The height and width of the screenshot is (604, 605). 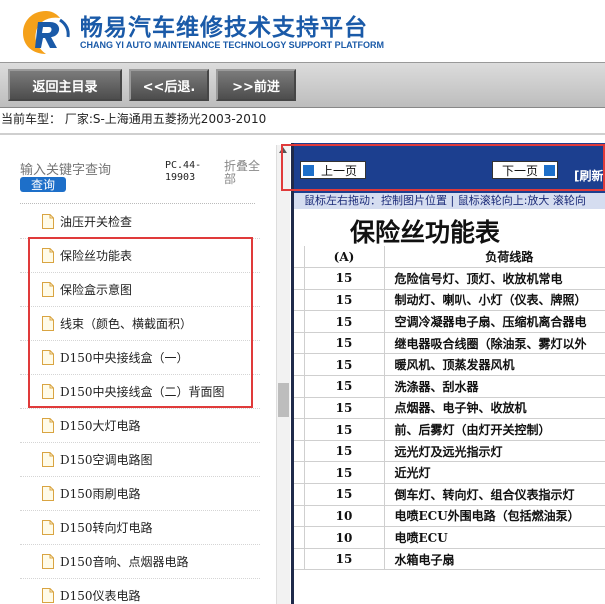 I want to click on tree-item: D150转向灯电路, so click(x=140, y=528).